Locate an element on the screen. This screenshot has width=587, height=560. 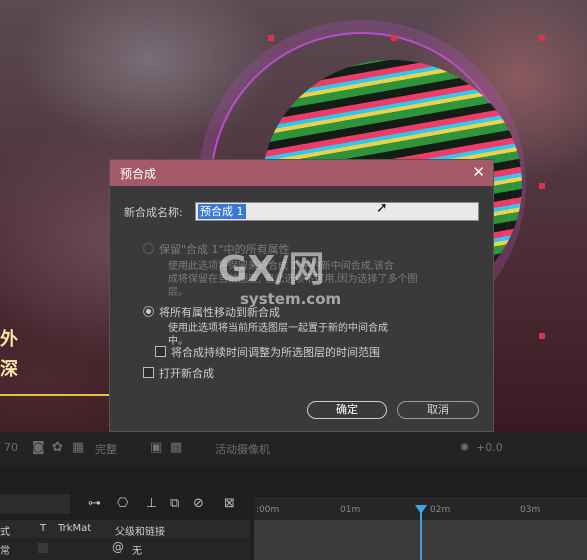
cancel-button: 取消 is located at coordinates (438, 410).